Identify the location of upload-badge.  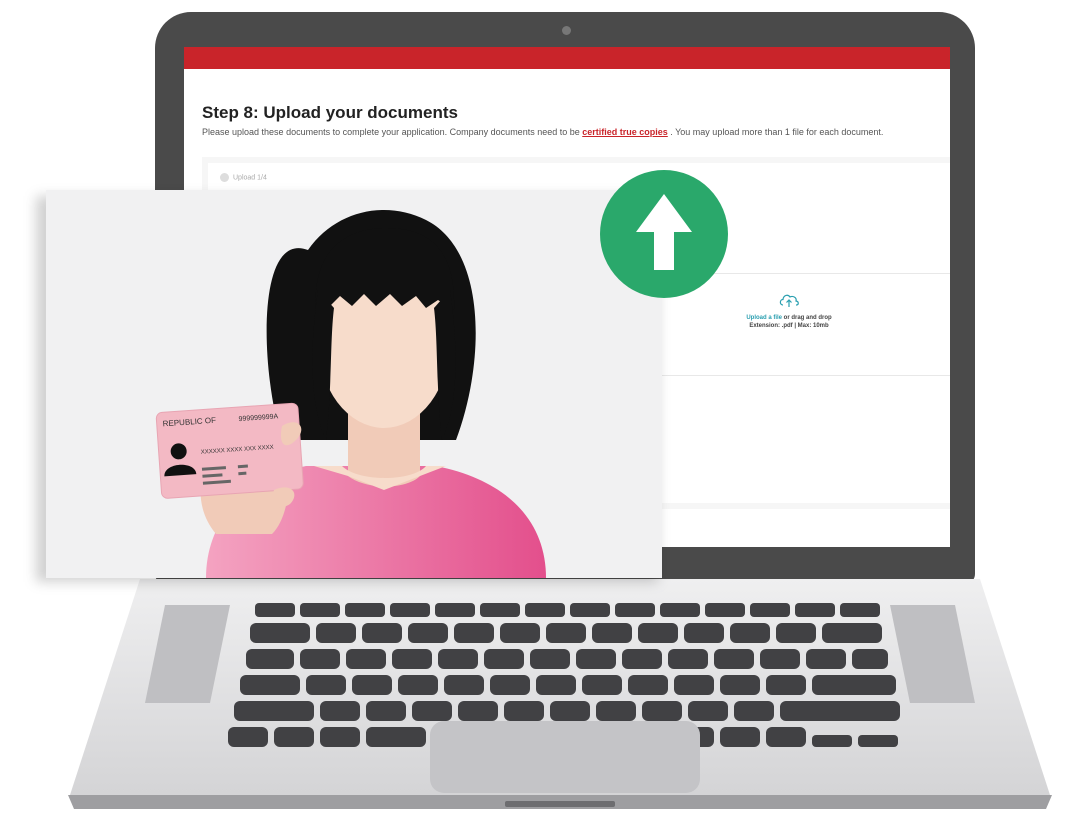
(664, 234).